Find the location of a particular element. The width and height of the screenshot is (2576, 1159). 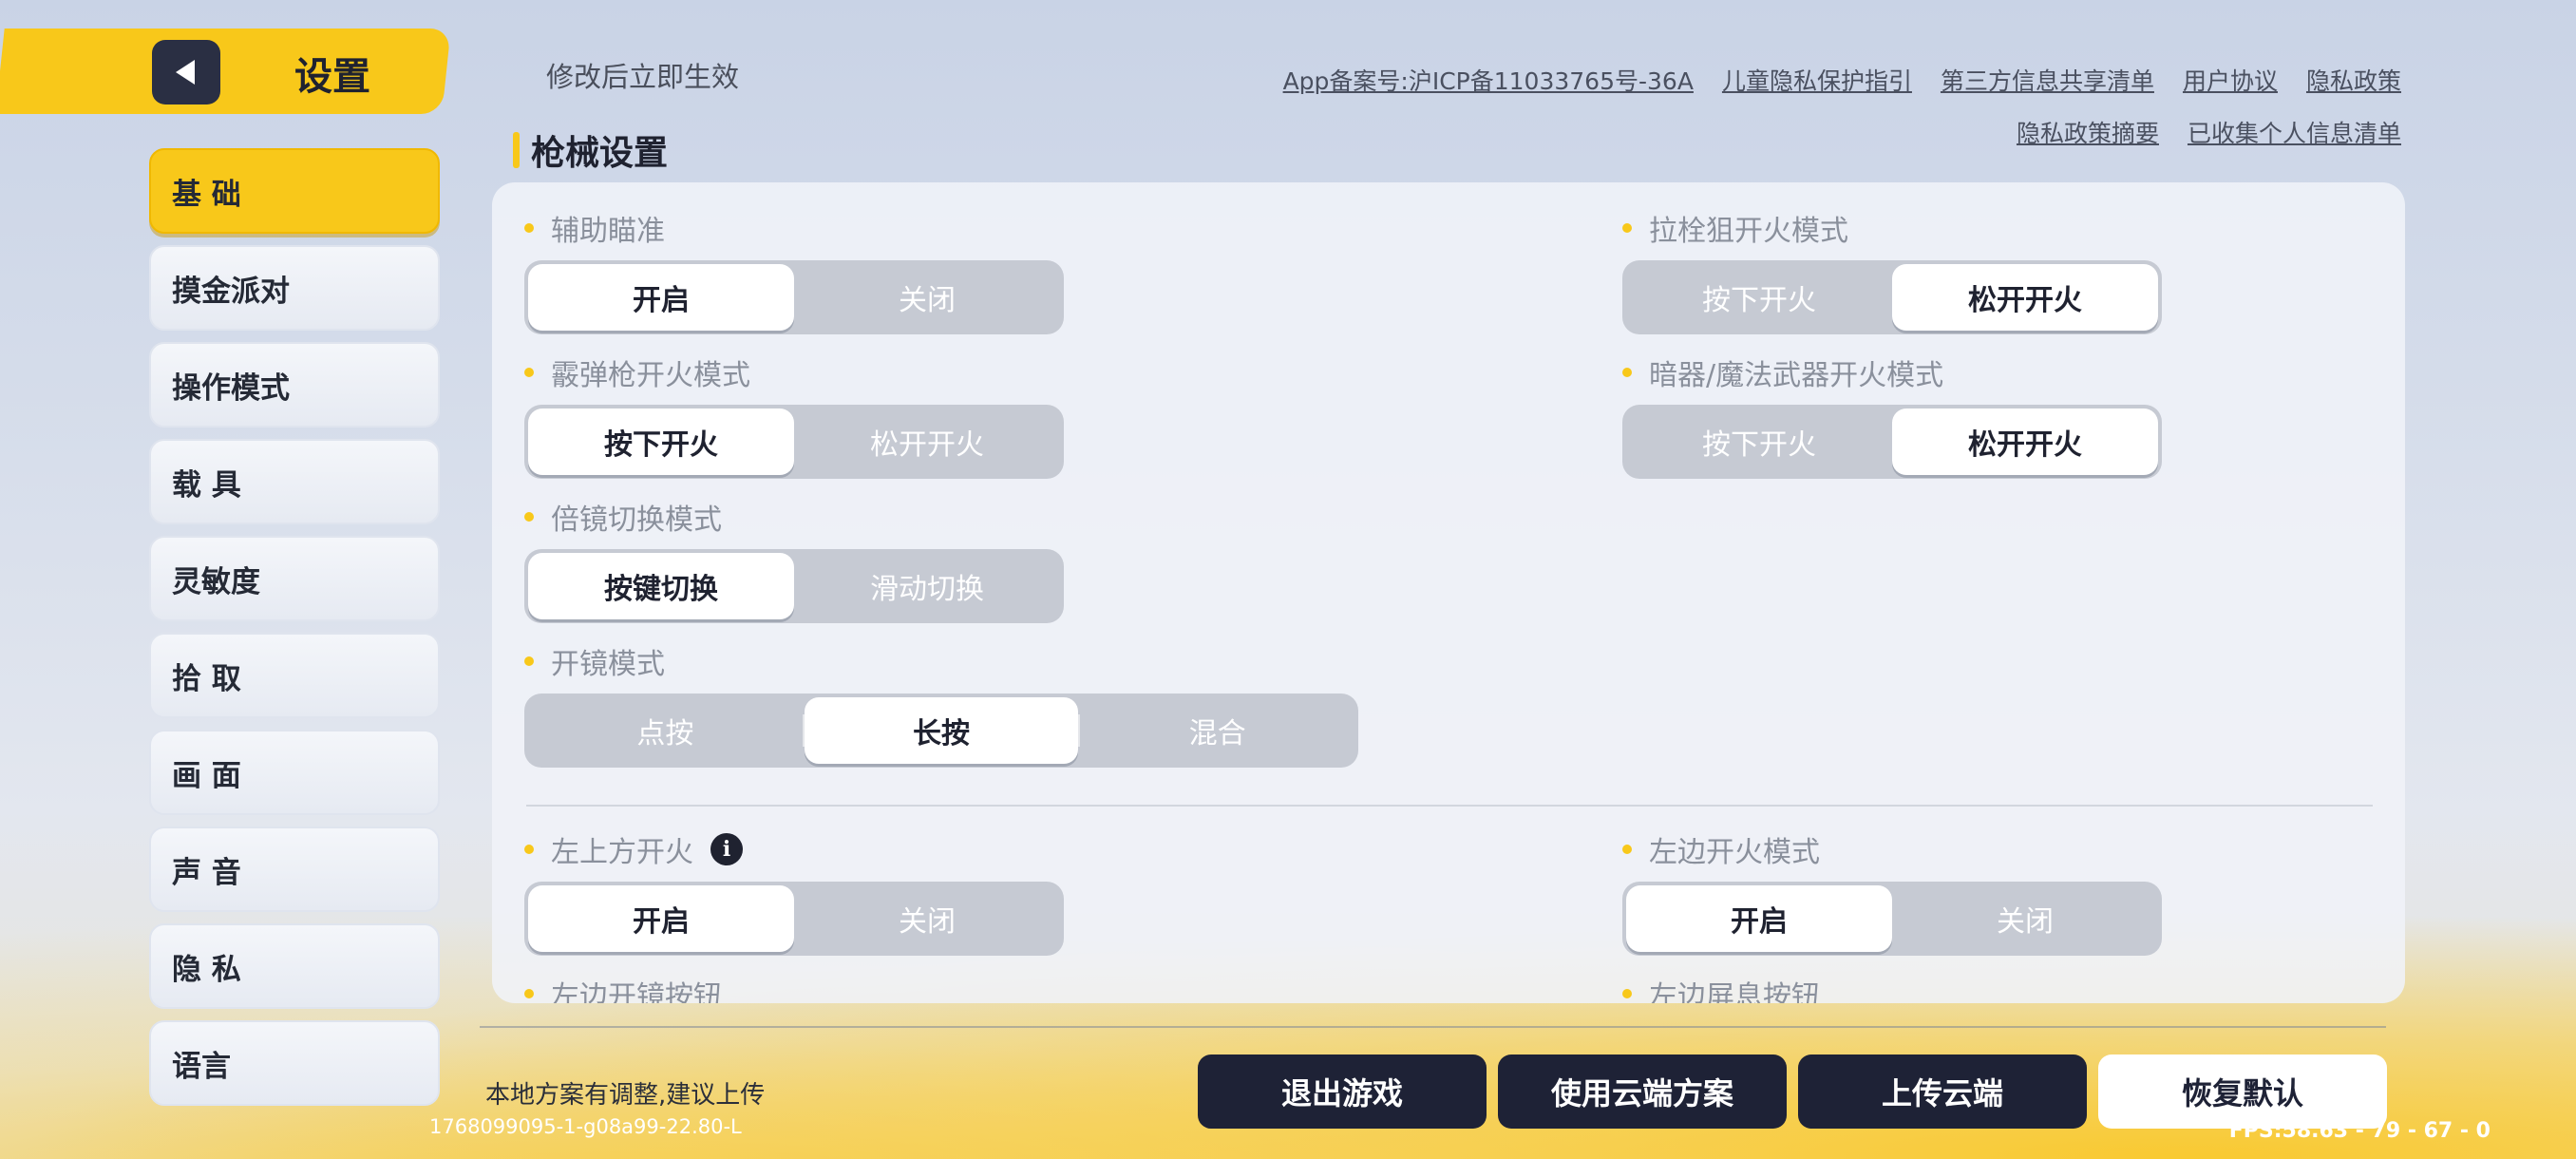

setting-label: 左边开镜按钮 is located at coordinates (636, 991).